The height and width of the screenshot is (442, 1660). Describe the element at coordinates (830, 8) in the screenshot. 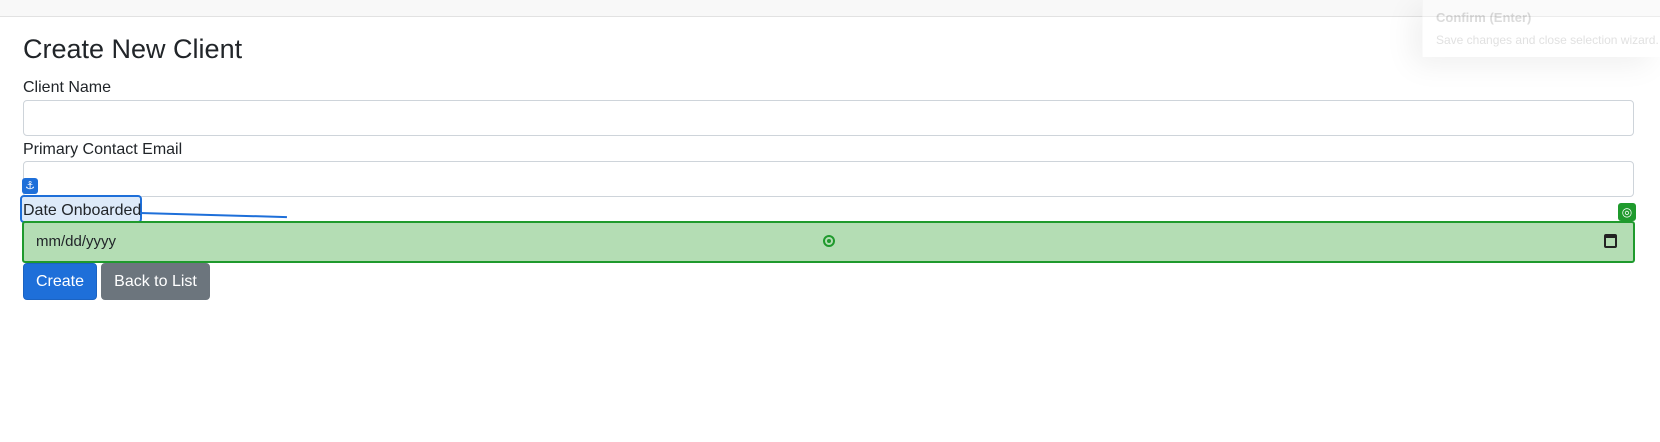

I see `top-nav-bar` at that location.